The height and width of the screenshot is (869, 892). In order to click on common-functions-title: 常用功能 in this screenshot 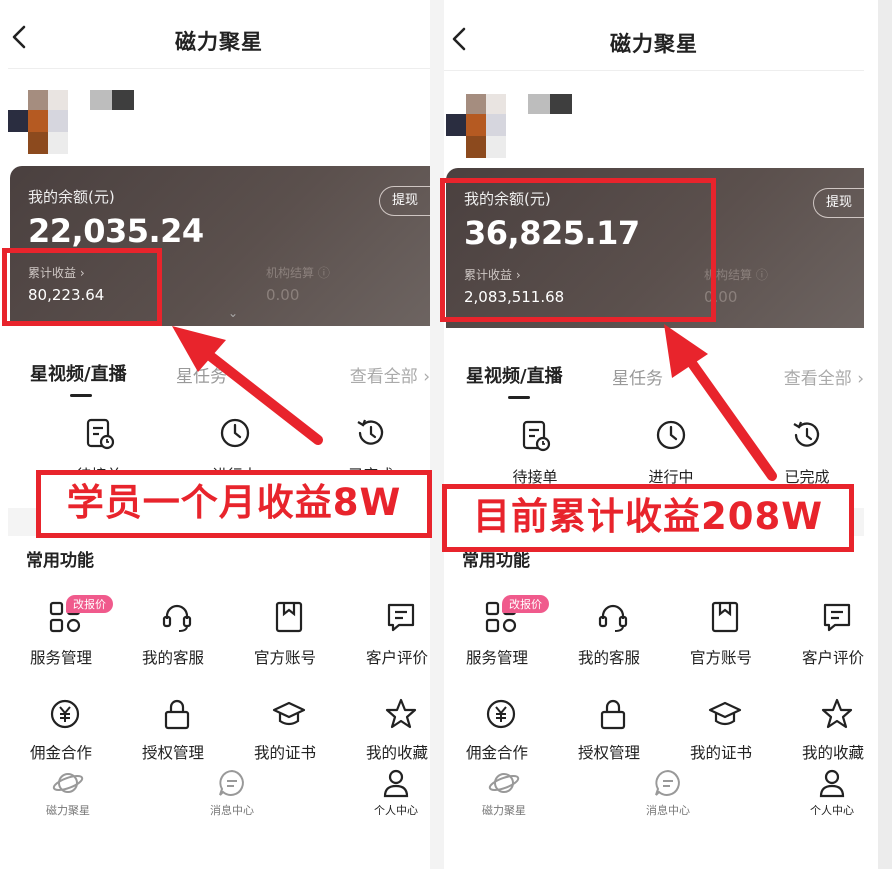, I will do `click(60, 561)`.